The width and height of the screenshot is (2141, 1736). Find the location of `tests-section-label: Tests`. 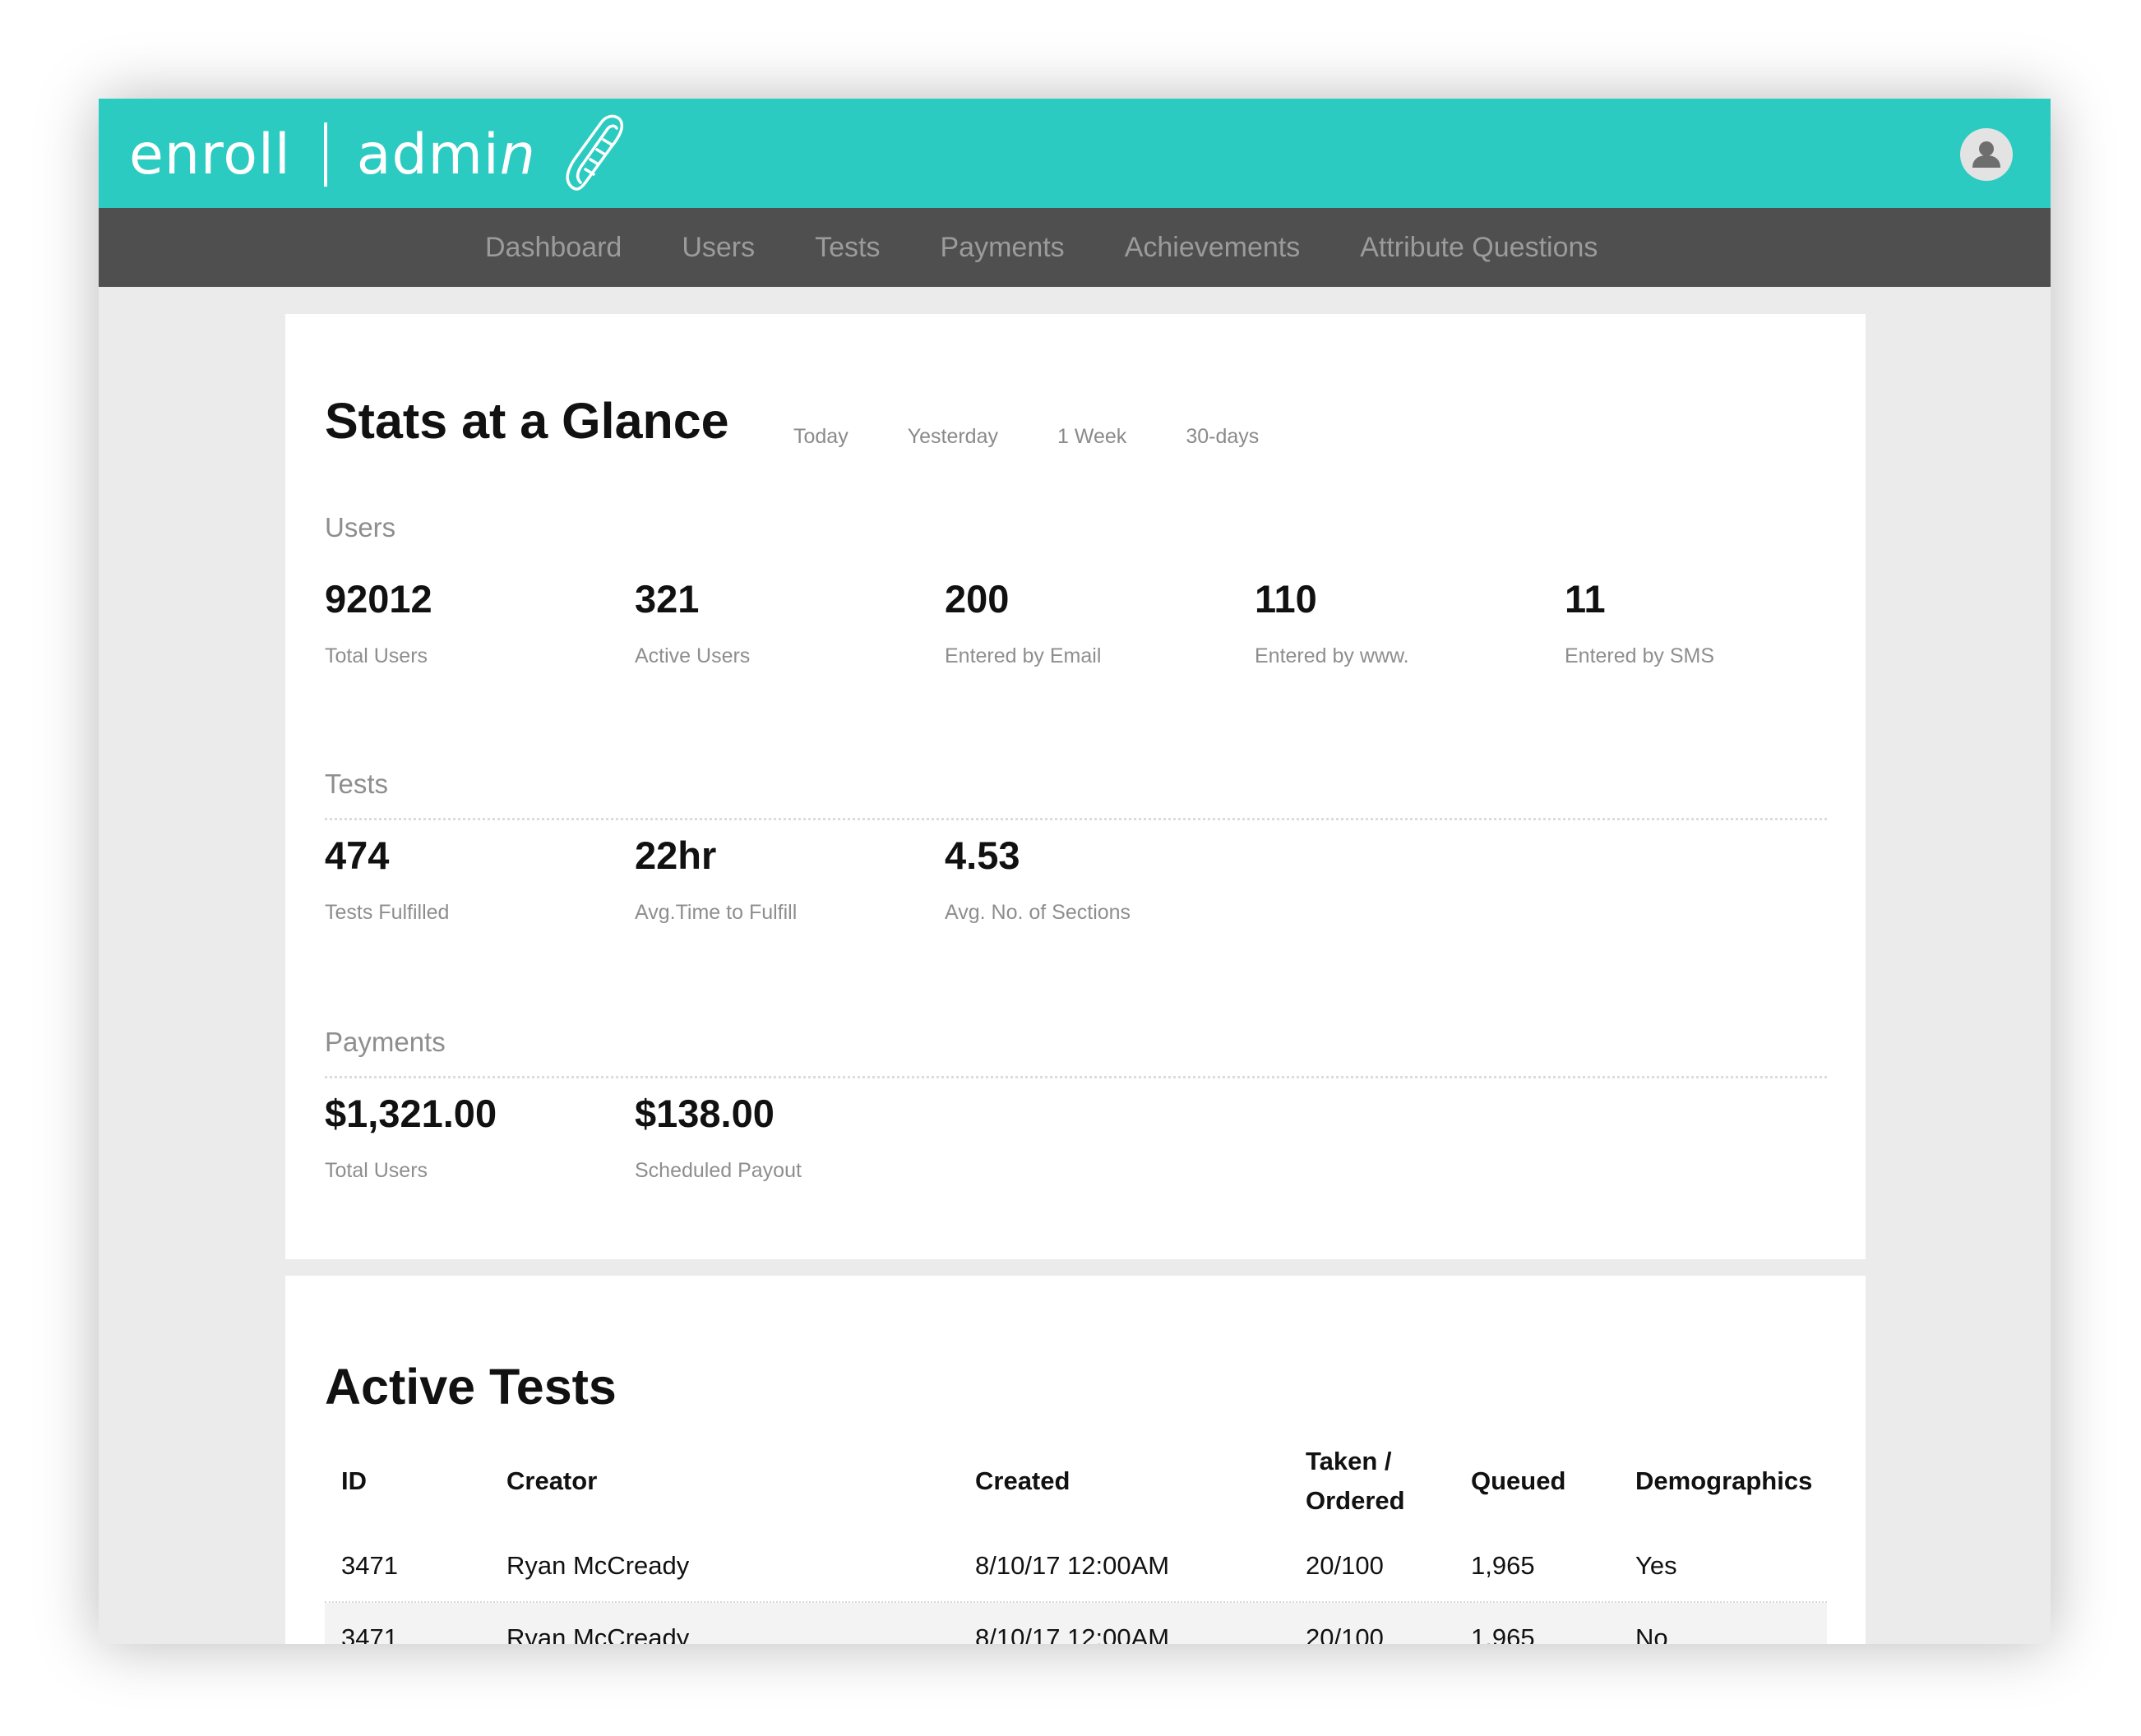

tests-section-label: Tests is located at coordinates (357, 784).